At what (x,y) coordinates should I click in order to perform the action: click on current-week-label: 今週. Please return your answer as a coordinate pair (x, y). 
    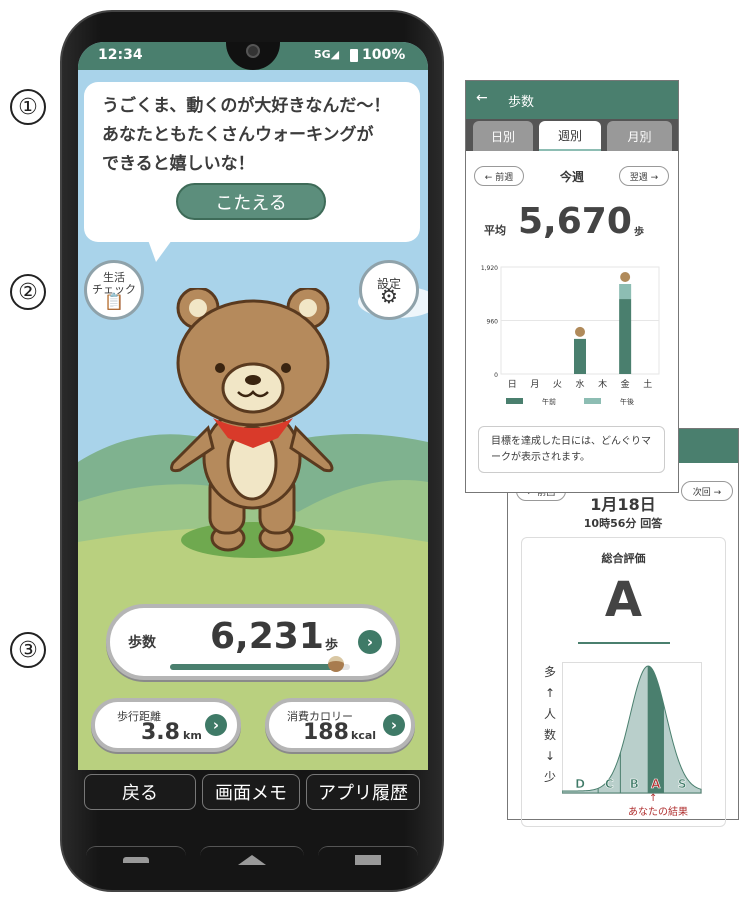
    Looking at the image, I should click on (571, 177).